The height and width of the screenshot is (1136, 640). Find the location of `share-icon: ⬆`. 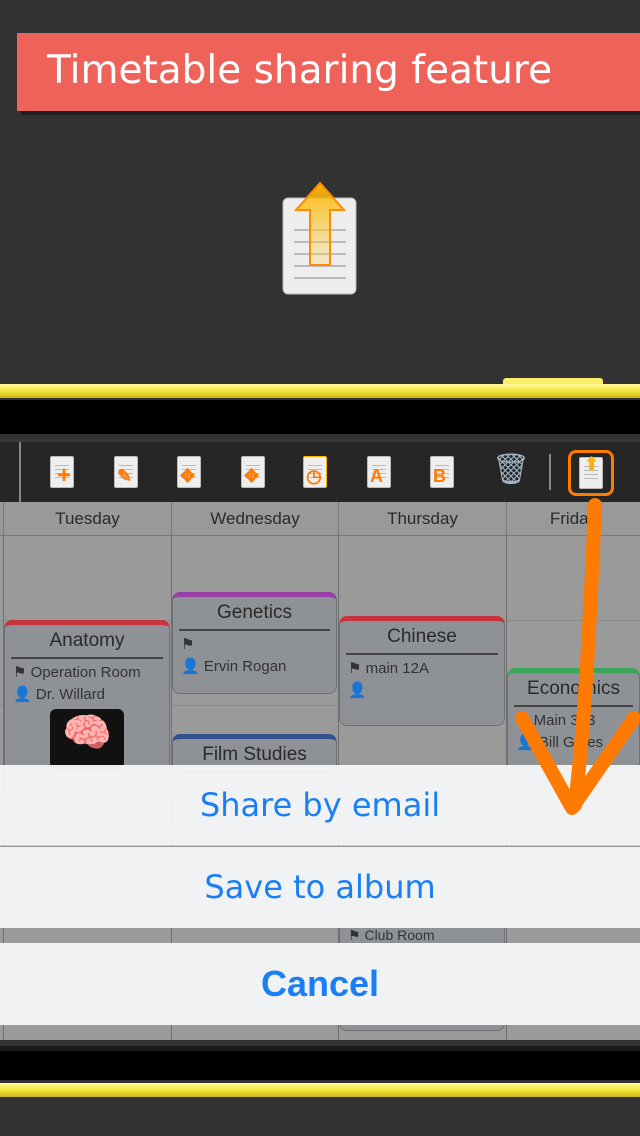

share-icon: ⬆ is located at coordinates (591, 473).